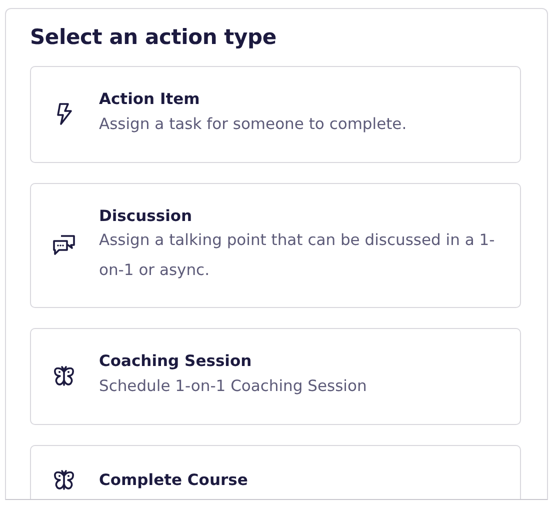 The height and width of the screenshot is (507, 553). Describe the element at coordinates (176, 361) in the screenshot. I see `option-title: Coaching Session` at that location.